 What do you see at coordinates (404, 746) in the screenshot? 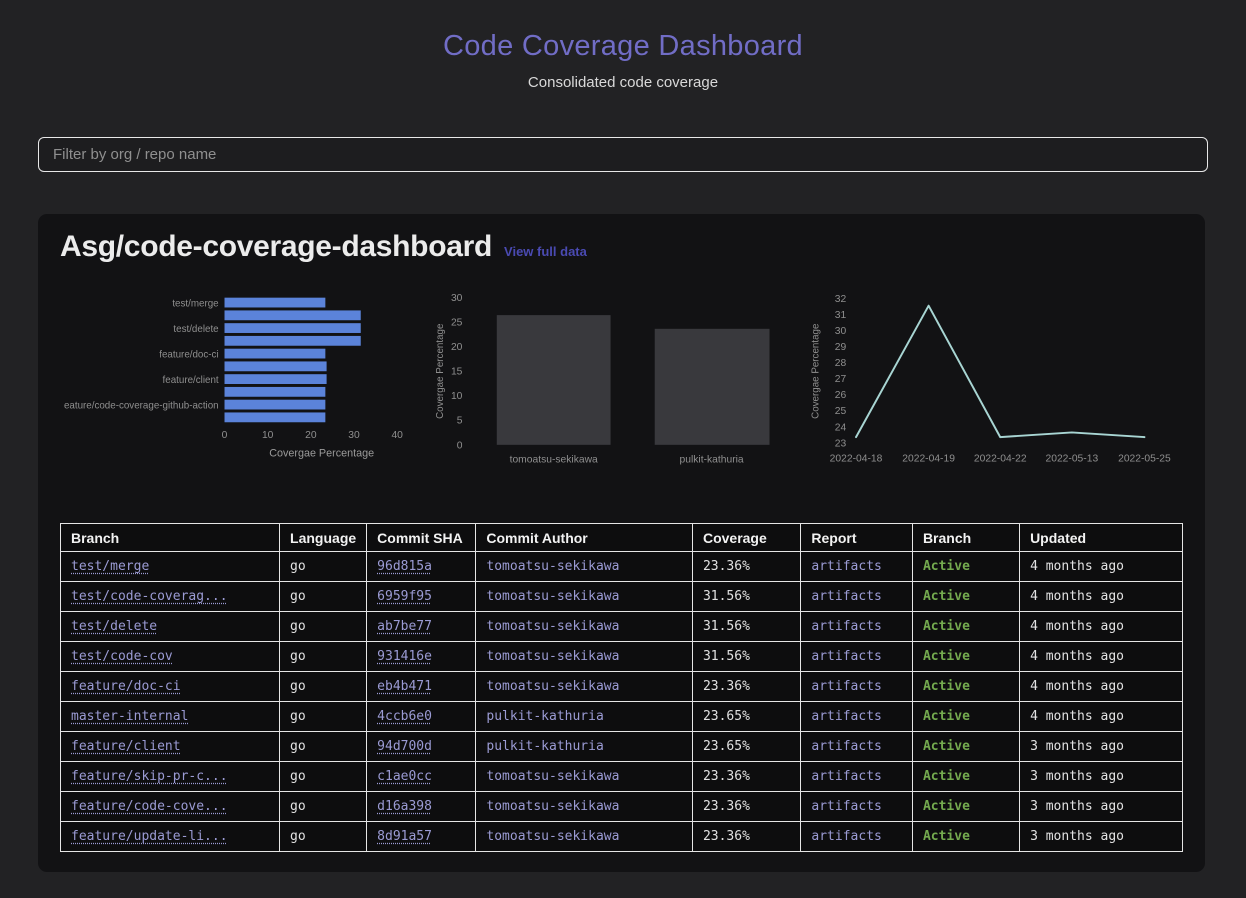
I see `commit-sha-link: 94d700d` at bounding box center [404, 746].